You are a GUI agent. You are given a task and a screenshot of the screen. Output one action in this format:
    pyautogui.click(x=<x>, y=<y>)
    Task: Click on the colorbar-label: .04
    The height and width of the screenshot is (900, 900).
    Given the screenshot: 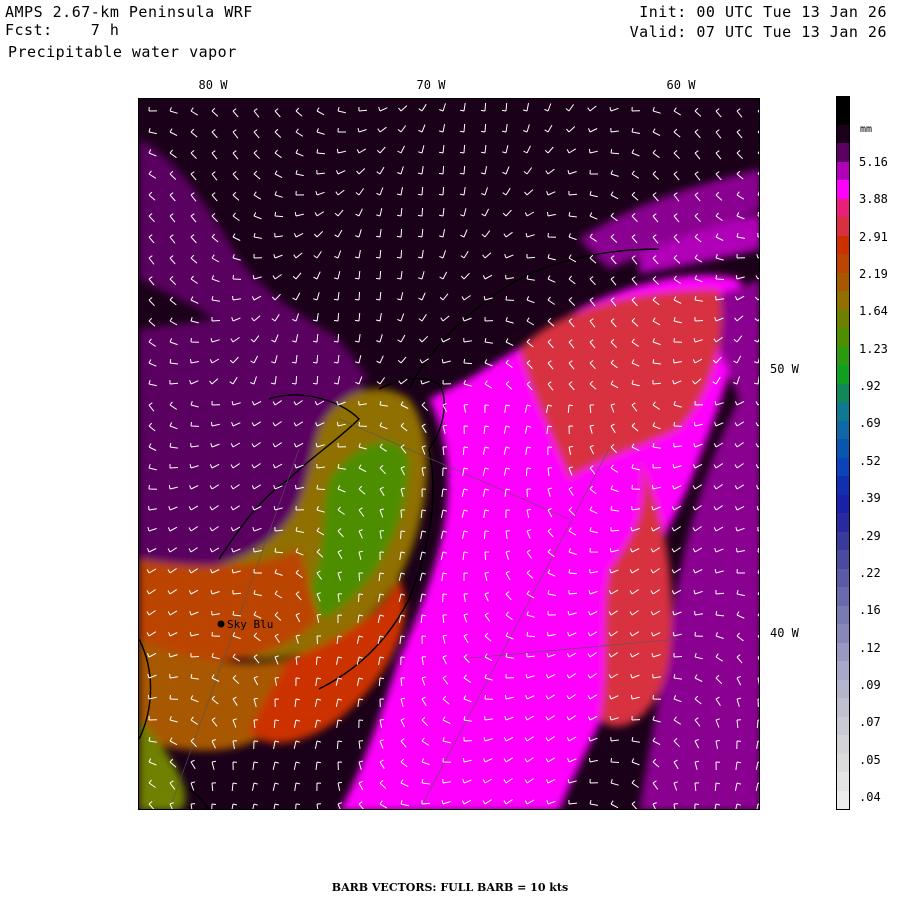 What is the action you would take?
    pyautogui.click(x=870, y=797)
    